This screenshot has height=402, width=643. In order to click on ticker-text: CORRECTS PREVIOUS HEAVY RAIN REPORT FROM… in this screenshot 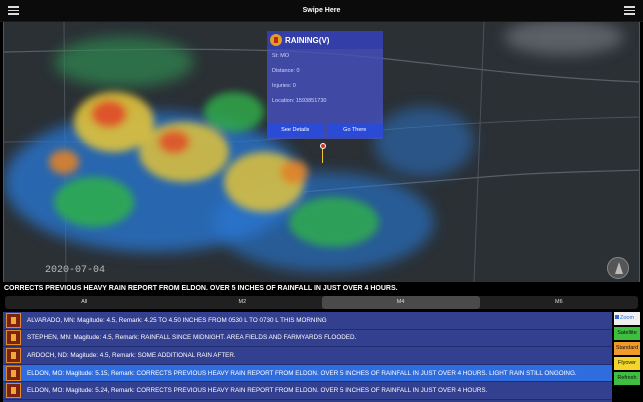, I will do `click(321, 288)`.